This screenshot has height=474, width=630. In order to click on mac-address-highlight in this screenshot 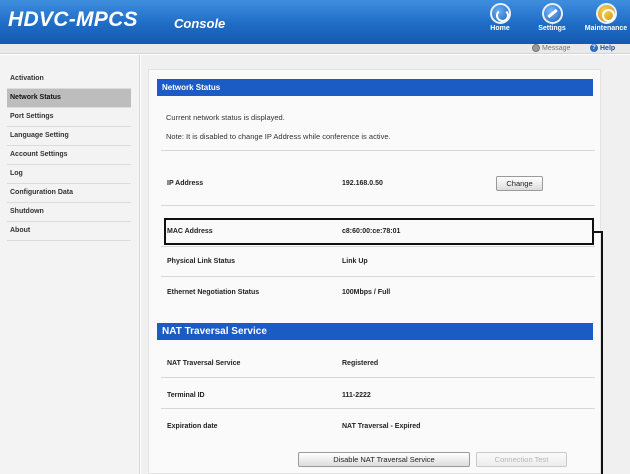, I will do `click(379, 231)`.